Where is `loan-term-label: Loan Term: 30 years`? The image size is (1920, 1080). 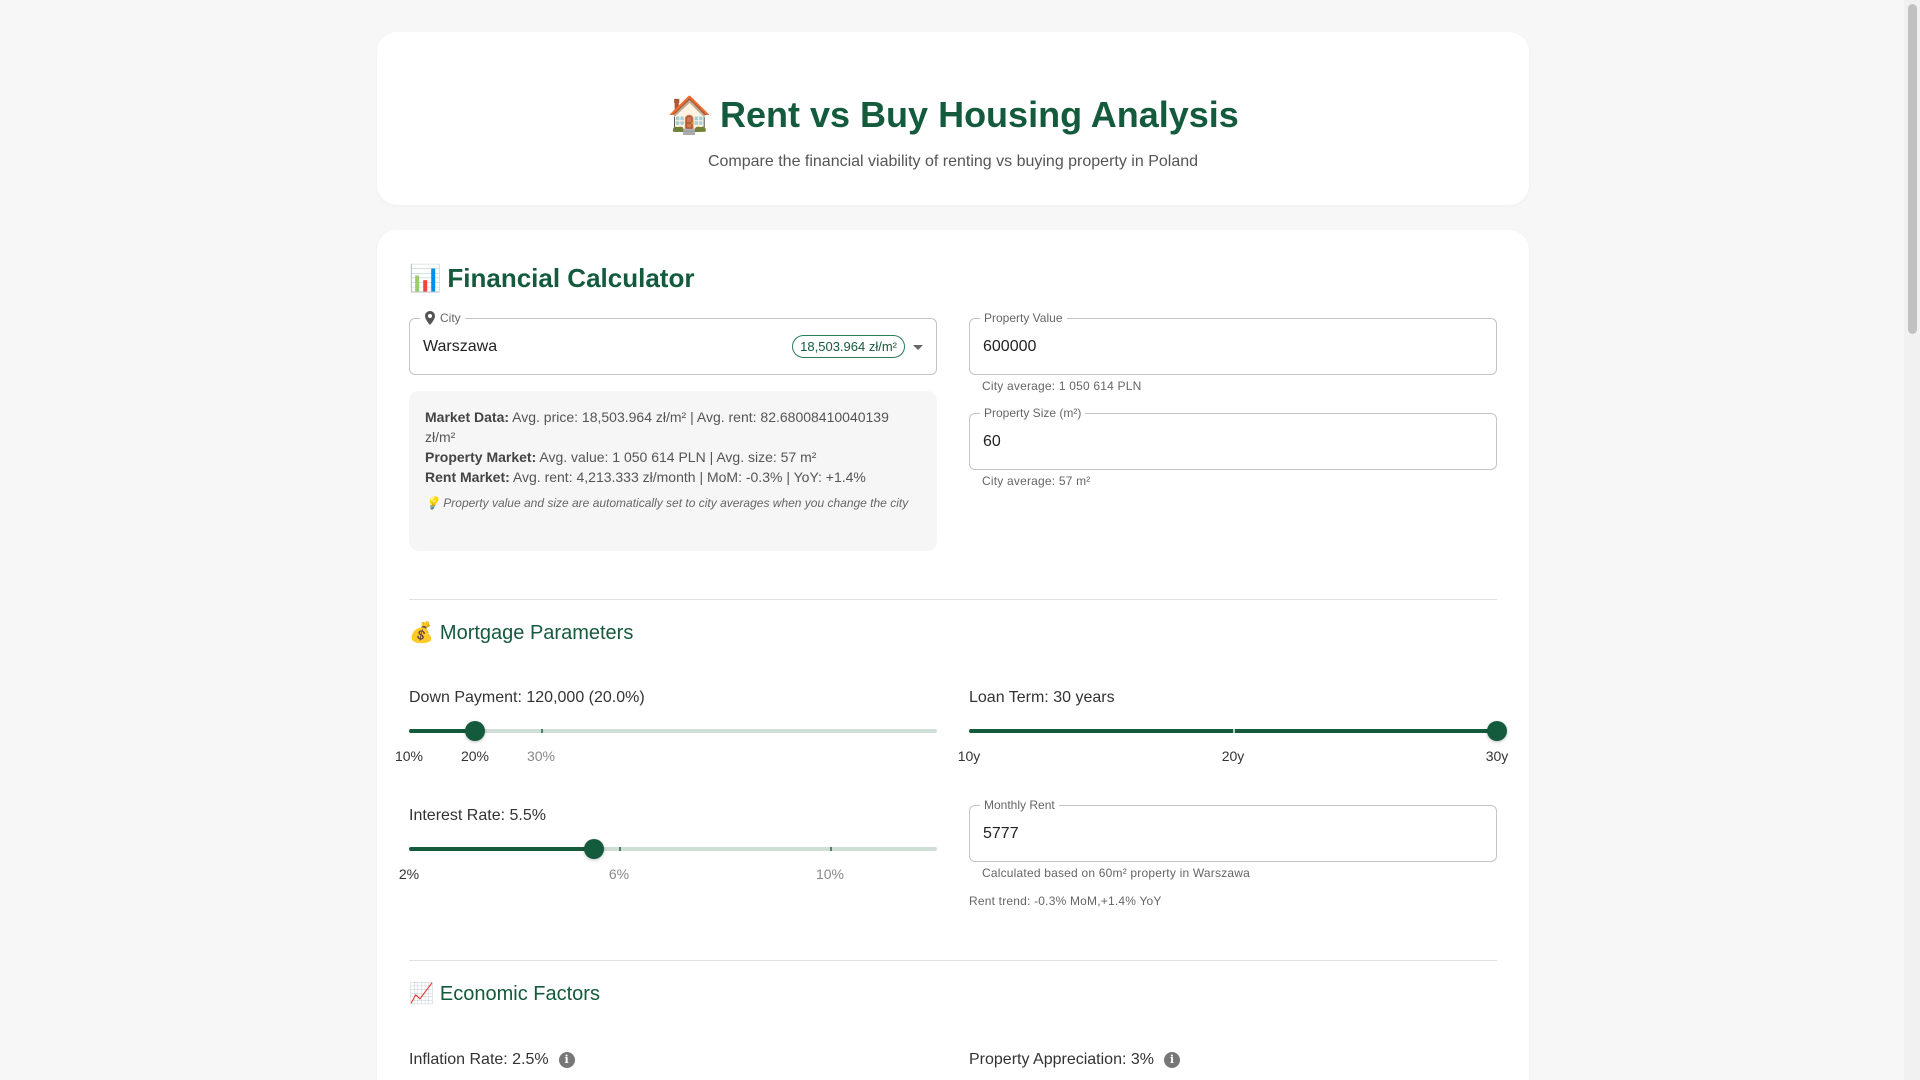
loan-term-label: Loan Term: 30 years is located at coordinates (1042, 697).